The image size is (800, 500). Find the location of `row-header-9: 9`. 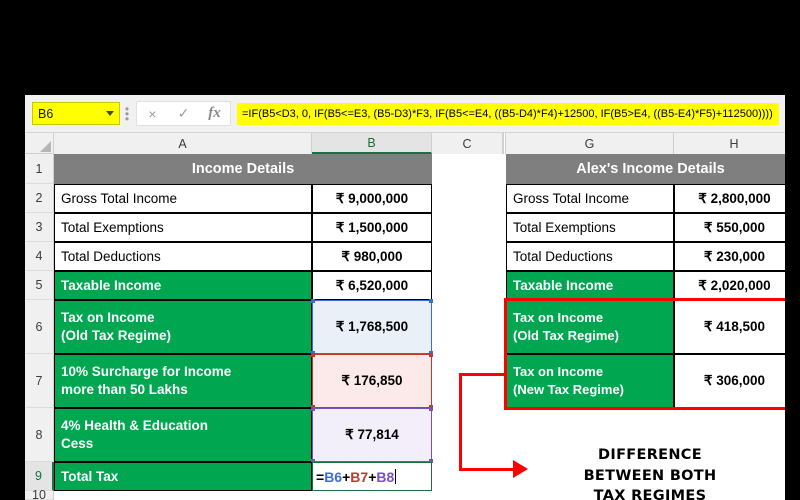

row-header-9: 9 is located at coordinates (39, 476).